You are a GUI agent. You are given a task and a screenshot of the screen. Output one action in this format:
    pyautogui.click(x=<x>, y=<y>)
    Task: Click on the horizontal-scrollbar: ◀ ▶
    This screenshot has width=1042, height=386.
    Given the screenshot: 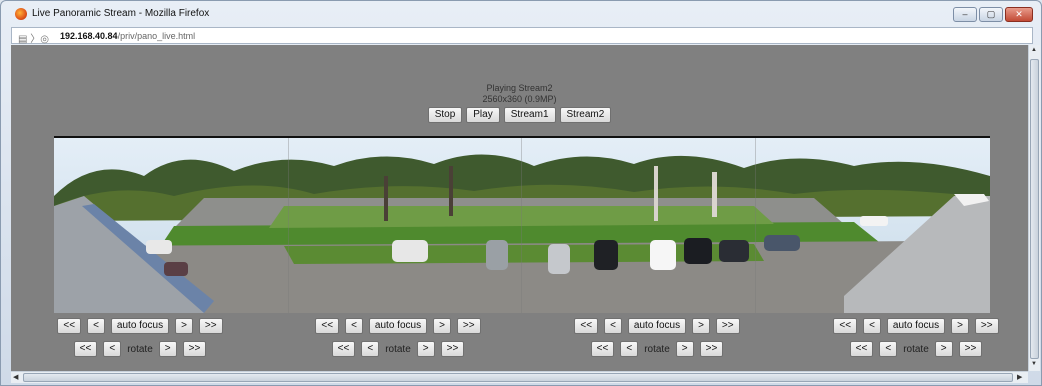 What is the action you would take?
    pyautogui.click(x=519, y=377)
    